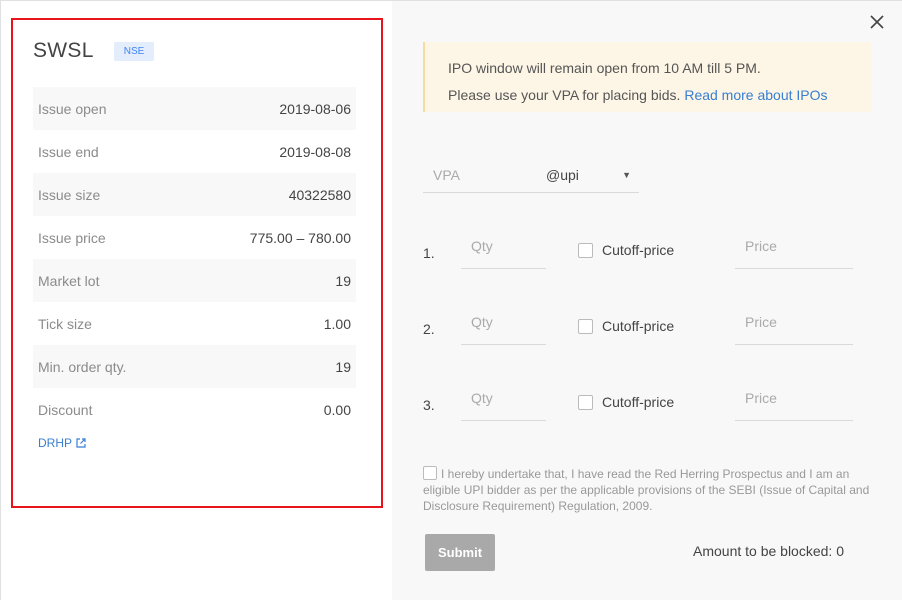 This screenshot has width=902, height=600. What do you see at coordinates (430, 473) in the screenshot?
I see `undertaking-checkbox` at bounding box center [430, 473].